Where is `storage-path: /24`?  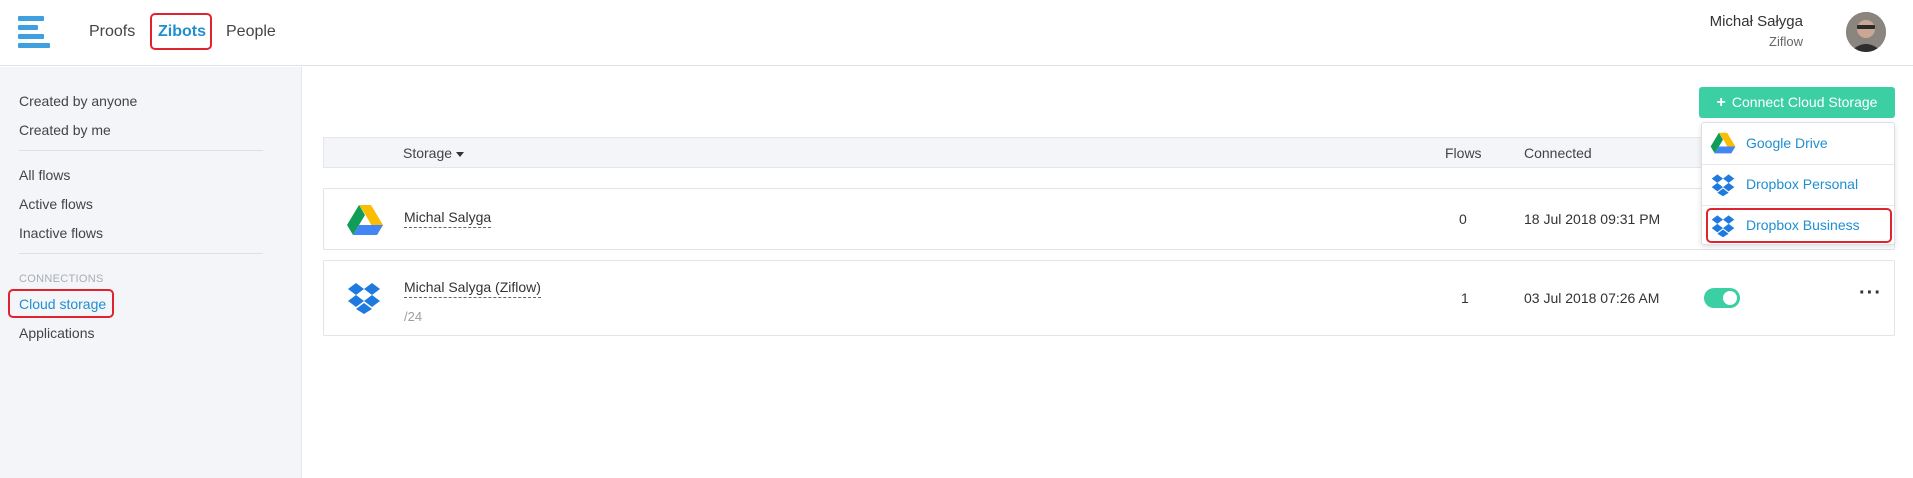 storage-path: /24 is located at coordinates (413, 316).